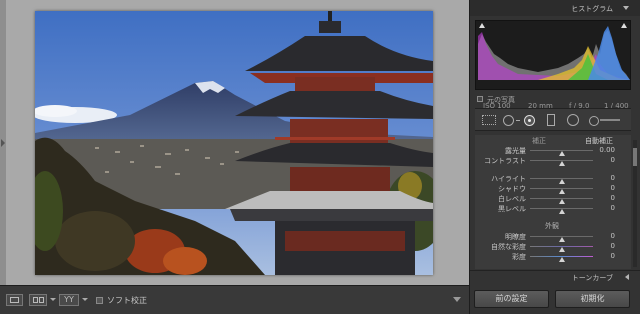 This screenshot has height=314, width=640. Describe the element at coordinates (53, 299) in the screenshot. I see `before-after-menu-arrow-icon` at that location.